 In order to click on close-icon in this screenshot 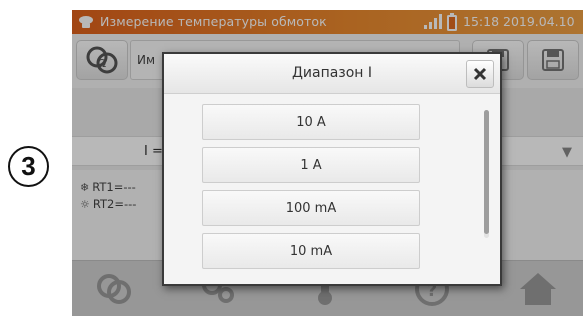, I will do `click(480, 74)`.